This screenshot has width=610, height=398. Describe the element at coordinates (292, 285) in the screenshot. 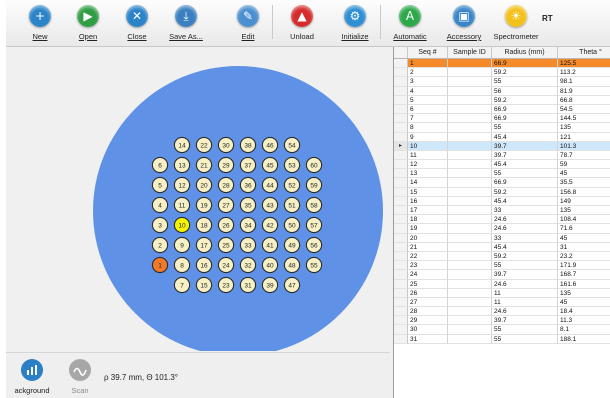

I see `tray-well-47: 47` at that location.